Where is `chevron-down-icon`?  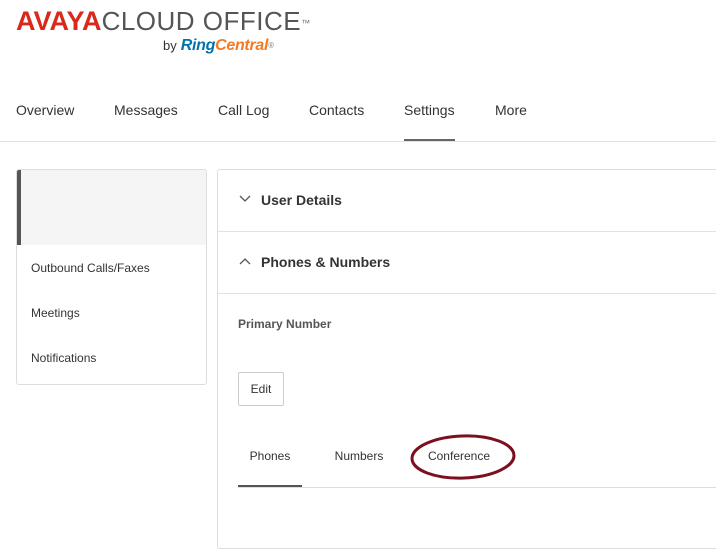 chevron-down-icon is located at coordinates (245, 198).